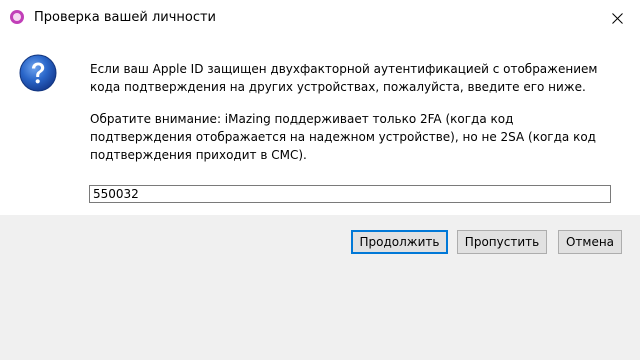 This screenshot has width=640, height=360. I want to click on cancel-button: Отмена, so click(590, 242).